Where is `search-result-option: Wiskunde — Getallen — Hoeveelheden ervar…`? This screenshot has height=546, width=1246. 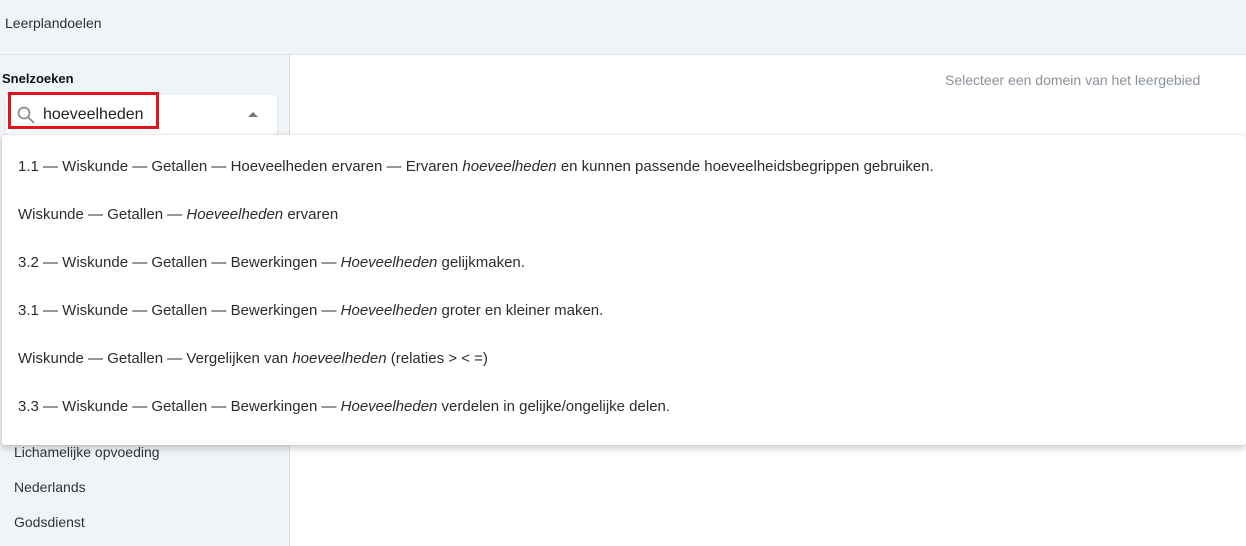 search-result-option: Wiskunde — Getallen — Hoeveelheden ervar… is located at coordinates (618, 215).